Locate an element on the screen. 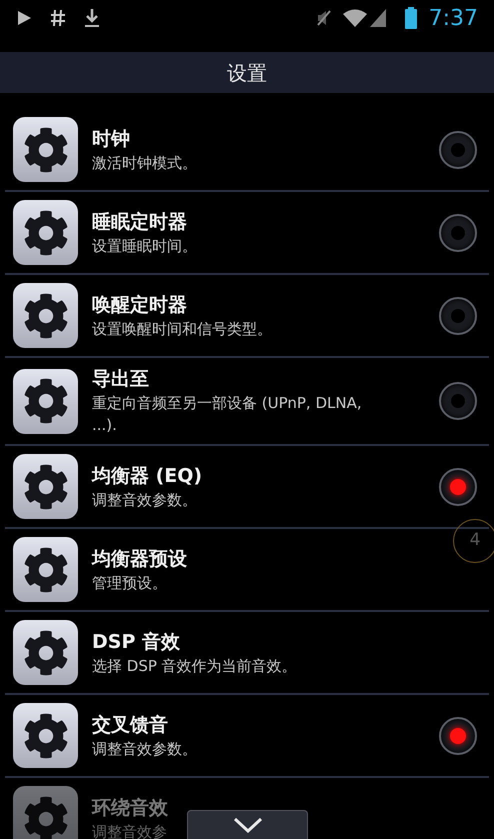 The image size is (494, 839). item-subtitle: 重定向音频至另一部设备 (UPnP, DLNA, ...). is located at coordinates (227, 414).